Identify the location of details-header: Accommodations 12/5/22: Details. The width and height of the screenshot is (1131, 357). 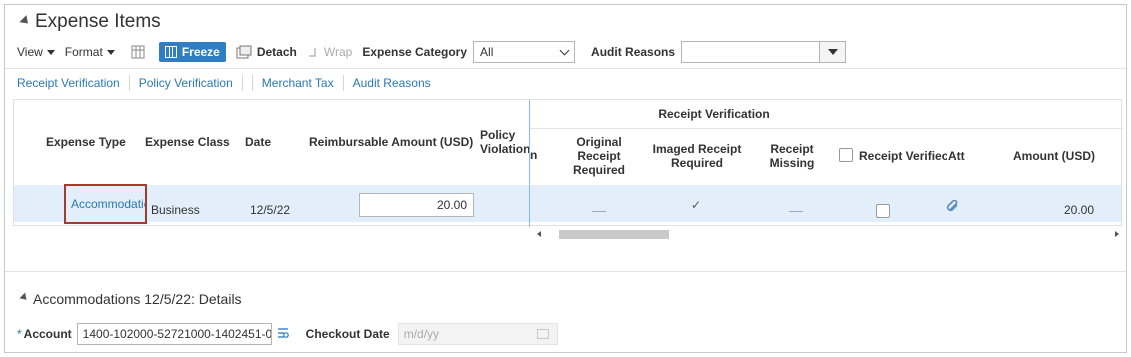
(130, 299).